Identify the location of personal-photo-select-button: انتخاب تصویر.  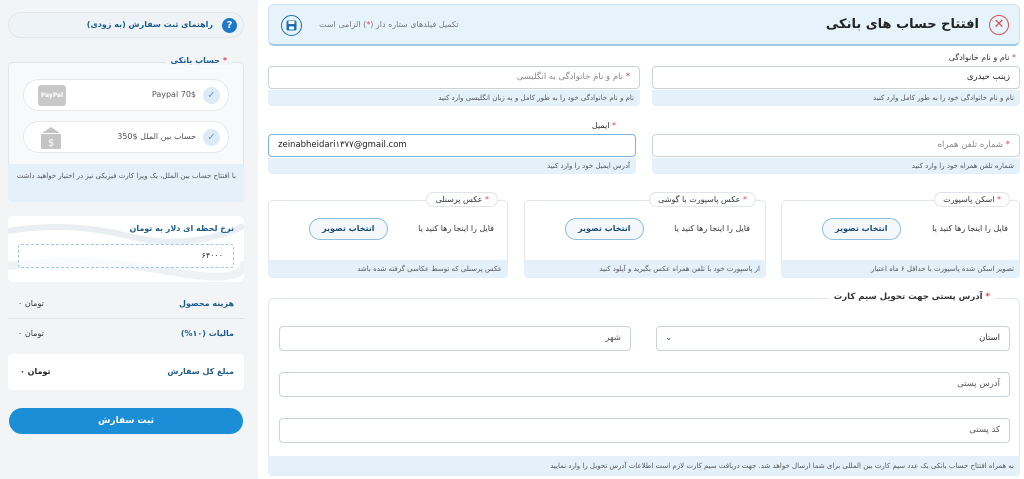
(348, 229).